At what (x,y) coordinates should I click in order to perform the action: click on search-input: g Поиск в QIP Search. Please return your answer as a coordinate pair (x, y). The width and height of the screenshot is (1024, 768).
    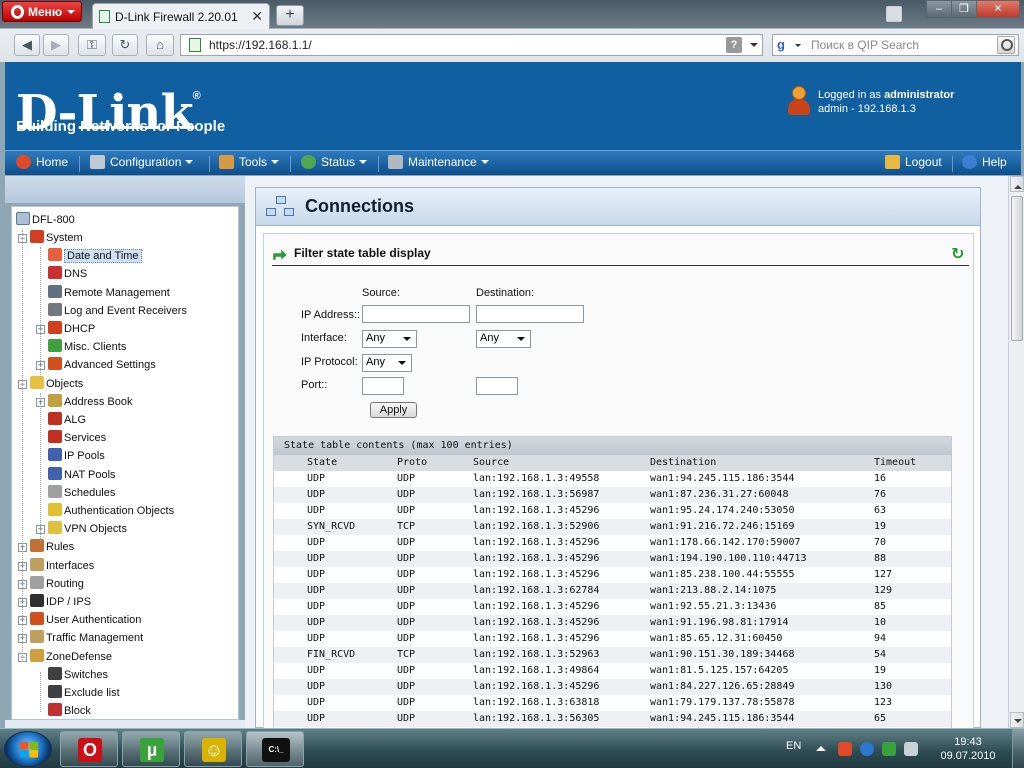
    Looking at the image, I should click on (895, 45).